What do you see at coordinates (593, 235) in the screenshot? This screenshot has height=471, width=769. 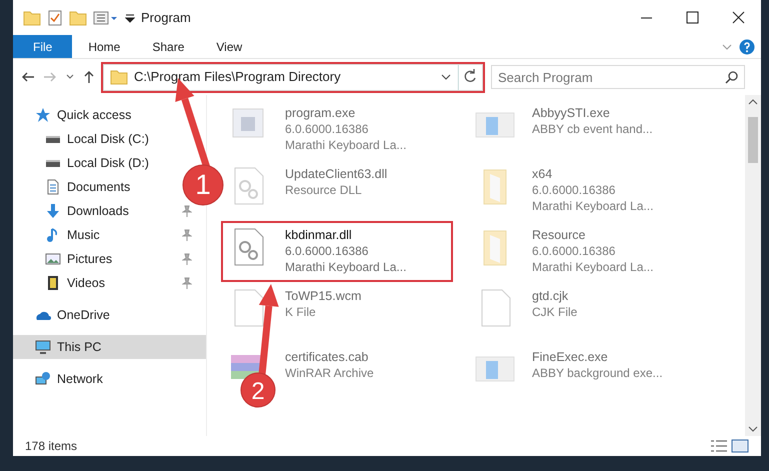 I see `file-name: Resource` at bounding box center [593, 235].